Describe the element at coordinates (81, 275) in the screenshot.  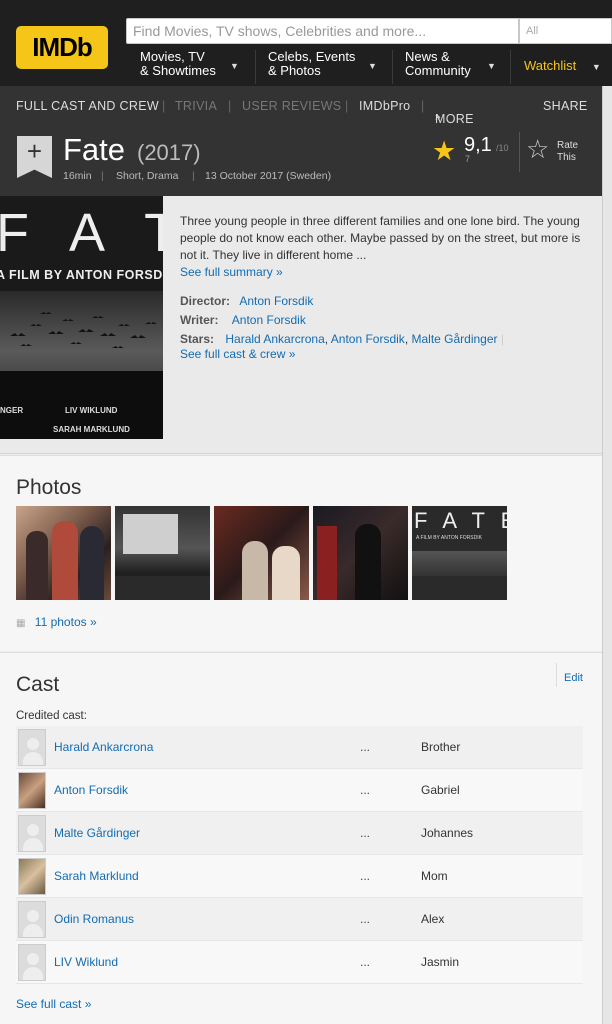
I see `poster-tagline: A FILM BY ANTON FORSDI` at that location.